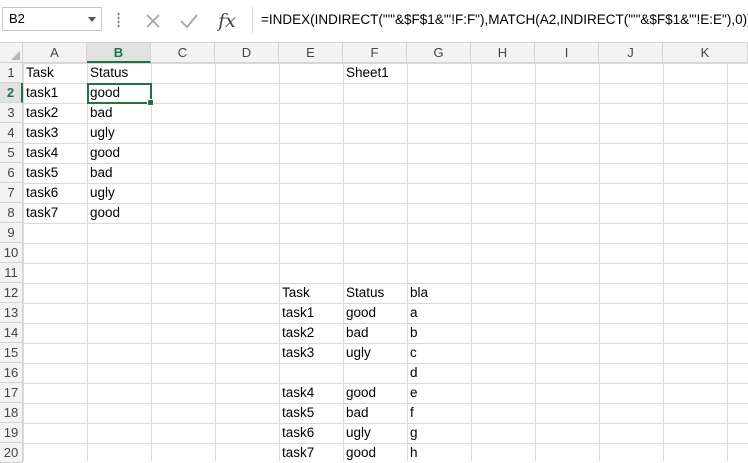 The image size is (748, 463). What do you see at coordinates (55, 133) in the screenshot?
I see `cell-a4: task3` at bounding box center [55, 133].